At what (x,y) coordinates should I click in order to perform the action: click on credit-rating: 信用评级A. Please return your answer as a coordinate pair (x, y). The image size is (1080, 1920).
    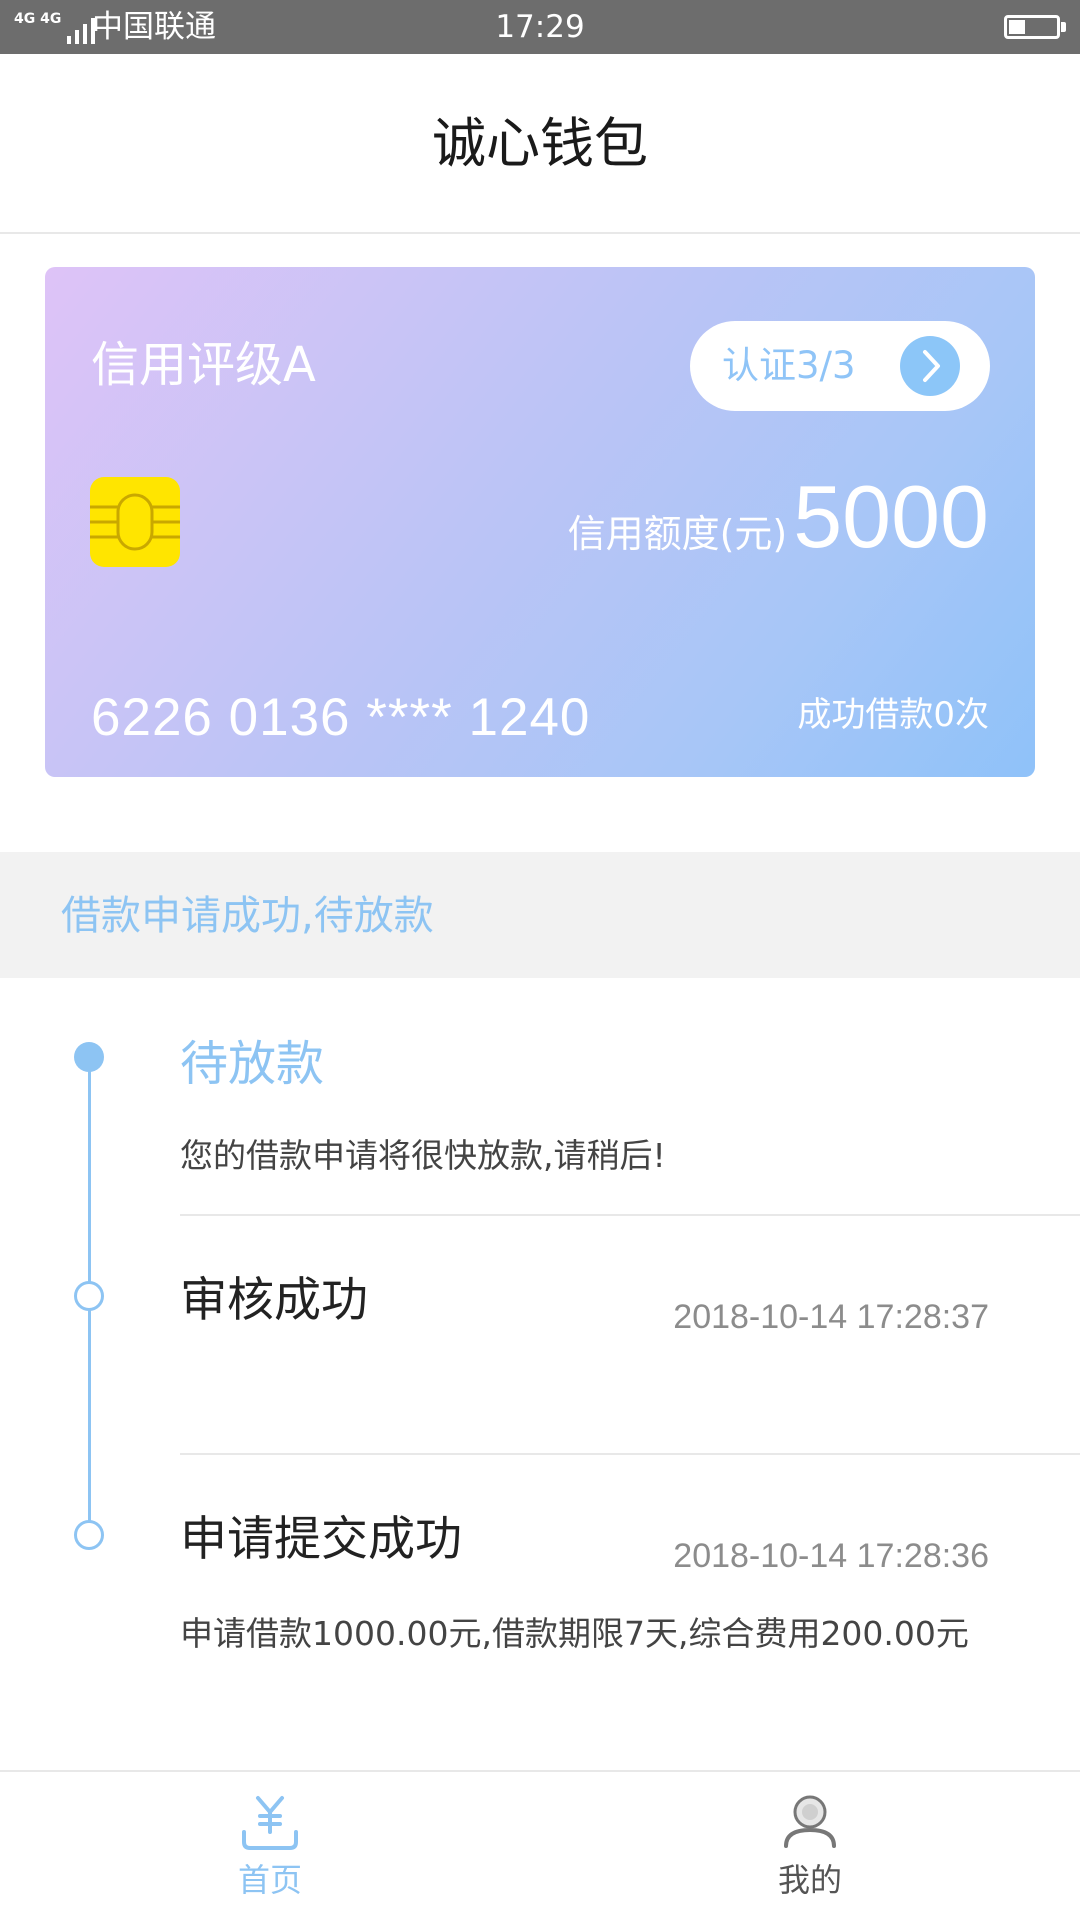
    Looking at the image, I should click on (203, 365).